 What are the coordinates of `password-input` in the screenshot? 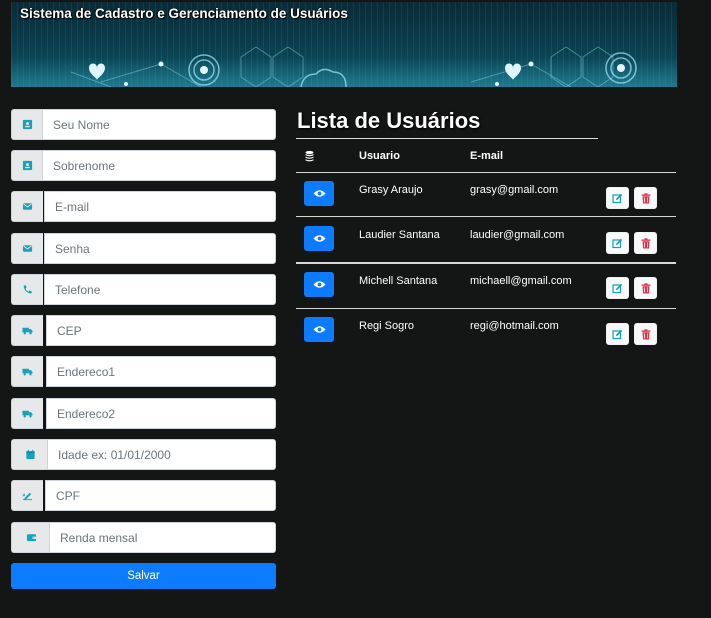 It's located at (160, 248).